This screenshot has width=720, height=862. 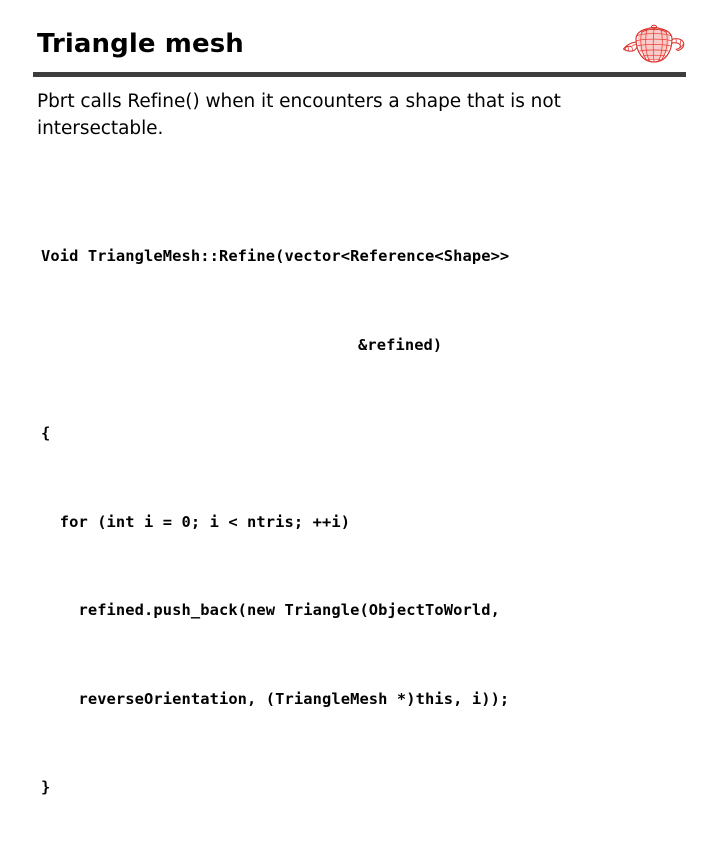 I want to click on teapot-icon, so click(x=653, y=43).